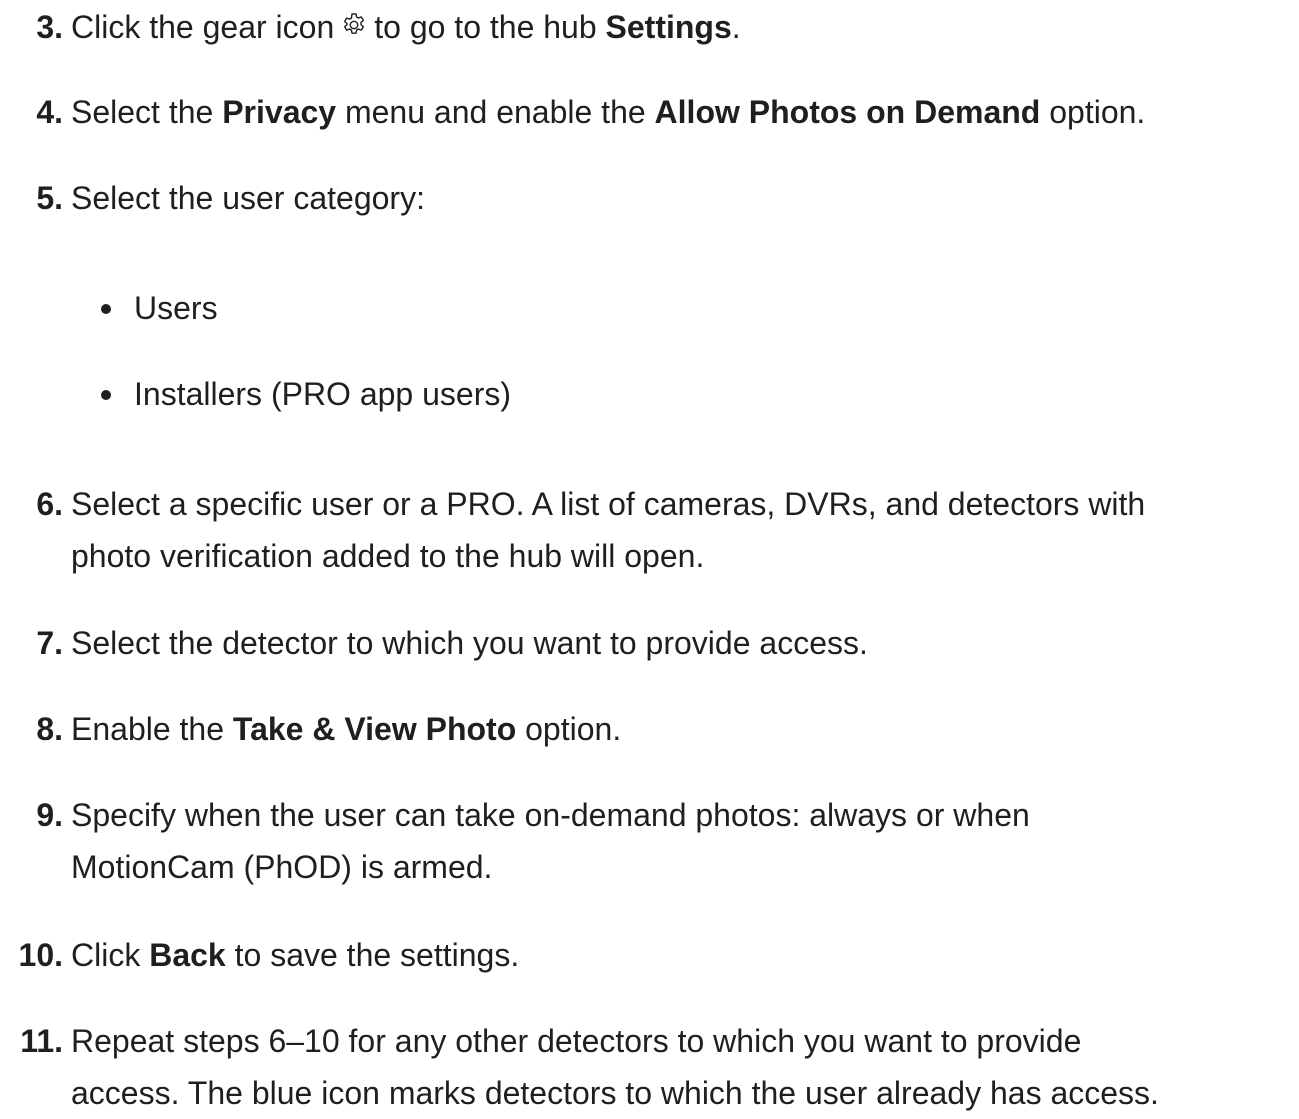  Describe the element at coordinates (1097, 112) in the screenshot. I see `step-4-text-post: option.` at that location.